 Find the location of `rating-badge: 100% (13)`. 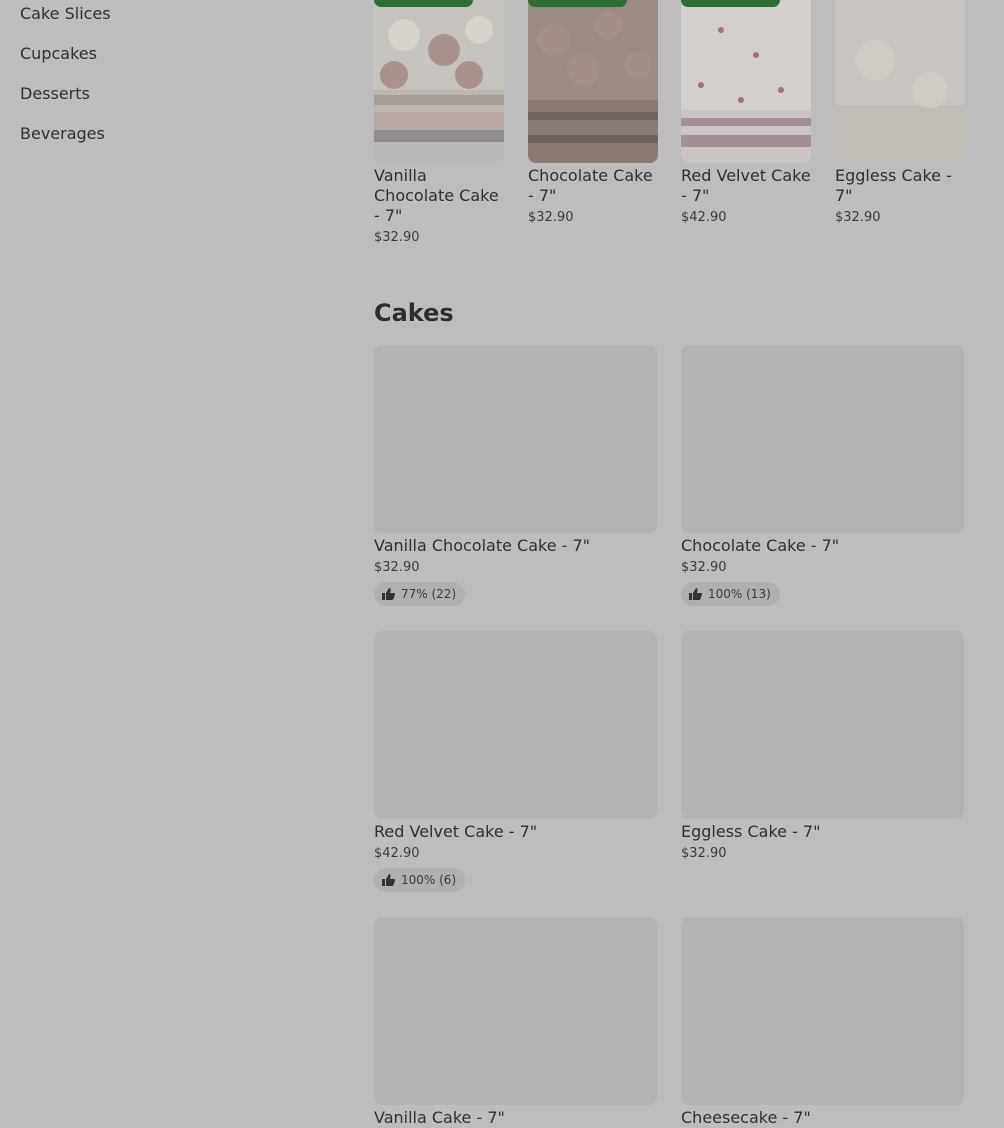

rating-badge: 100% (13) is located at coordinates (730, 594).